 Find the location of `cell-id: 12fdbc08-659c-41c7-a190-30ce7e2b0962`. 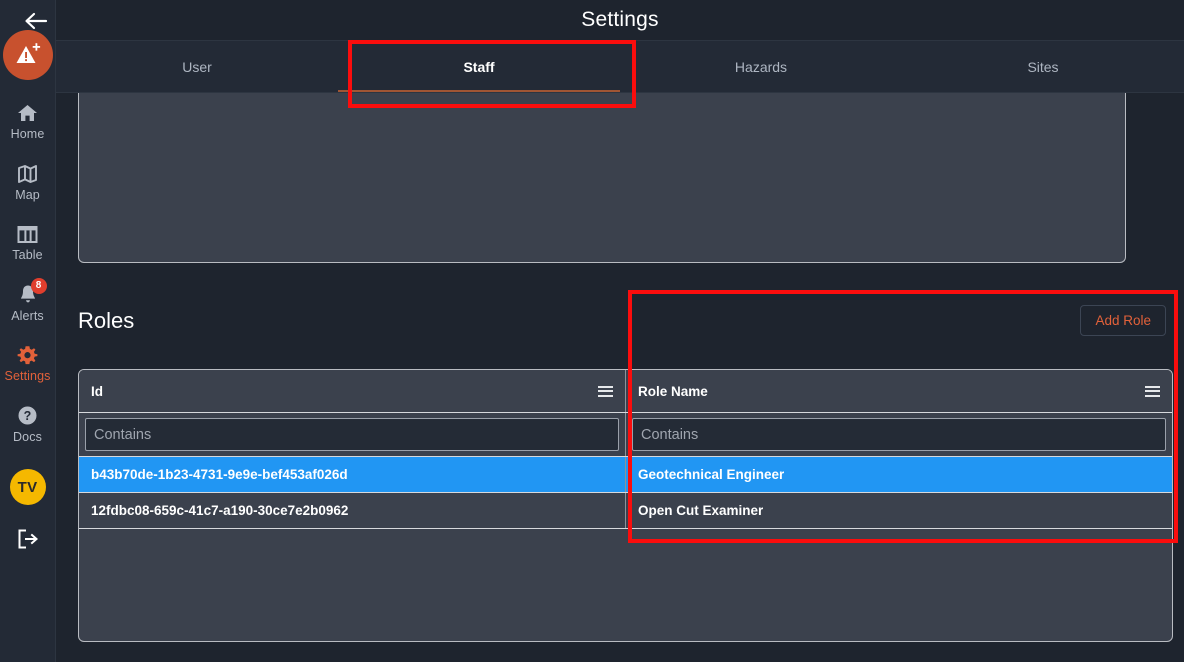

cell-id: 12fdbc08-659c-41c7-a190-30ce7e2b0962 is located at coordinates (352, 510).